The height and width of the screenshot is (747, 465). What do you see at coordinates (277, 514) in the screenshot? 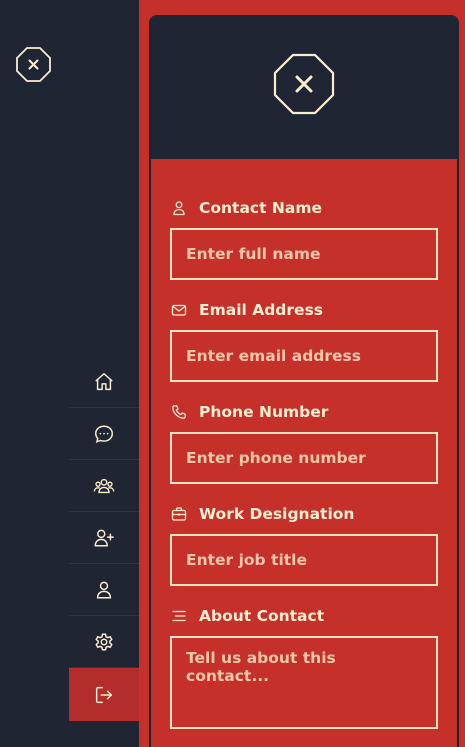
I see `work-label: Work Designation` at bounding box center [277, 514].